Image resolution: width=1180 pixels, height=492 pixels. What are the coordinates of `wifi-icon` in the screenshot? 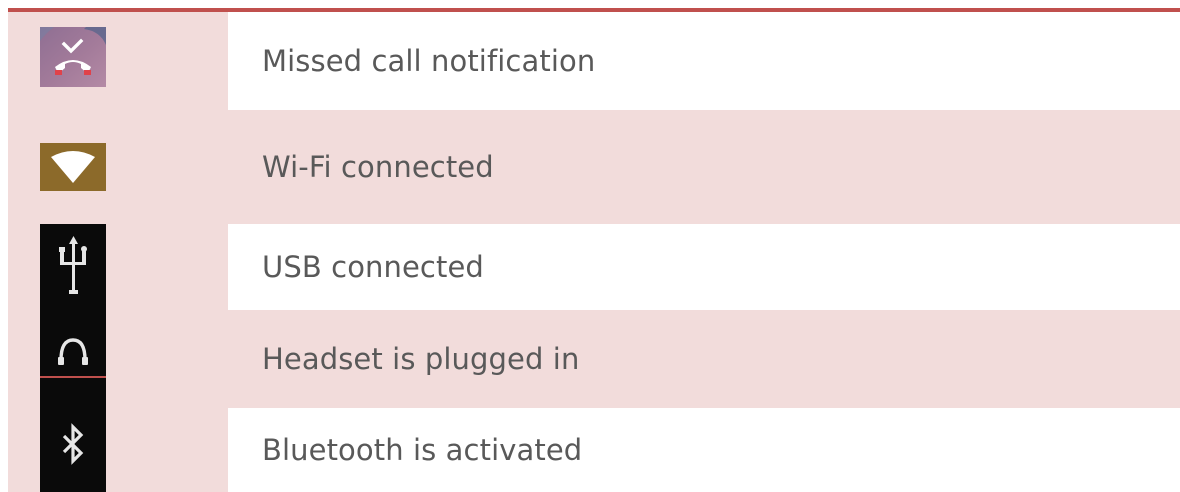 It's located at (73, 167).